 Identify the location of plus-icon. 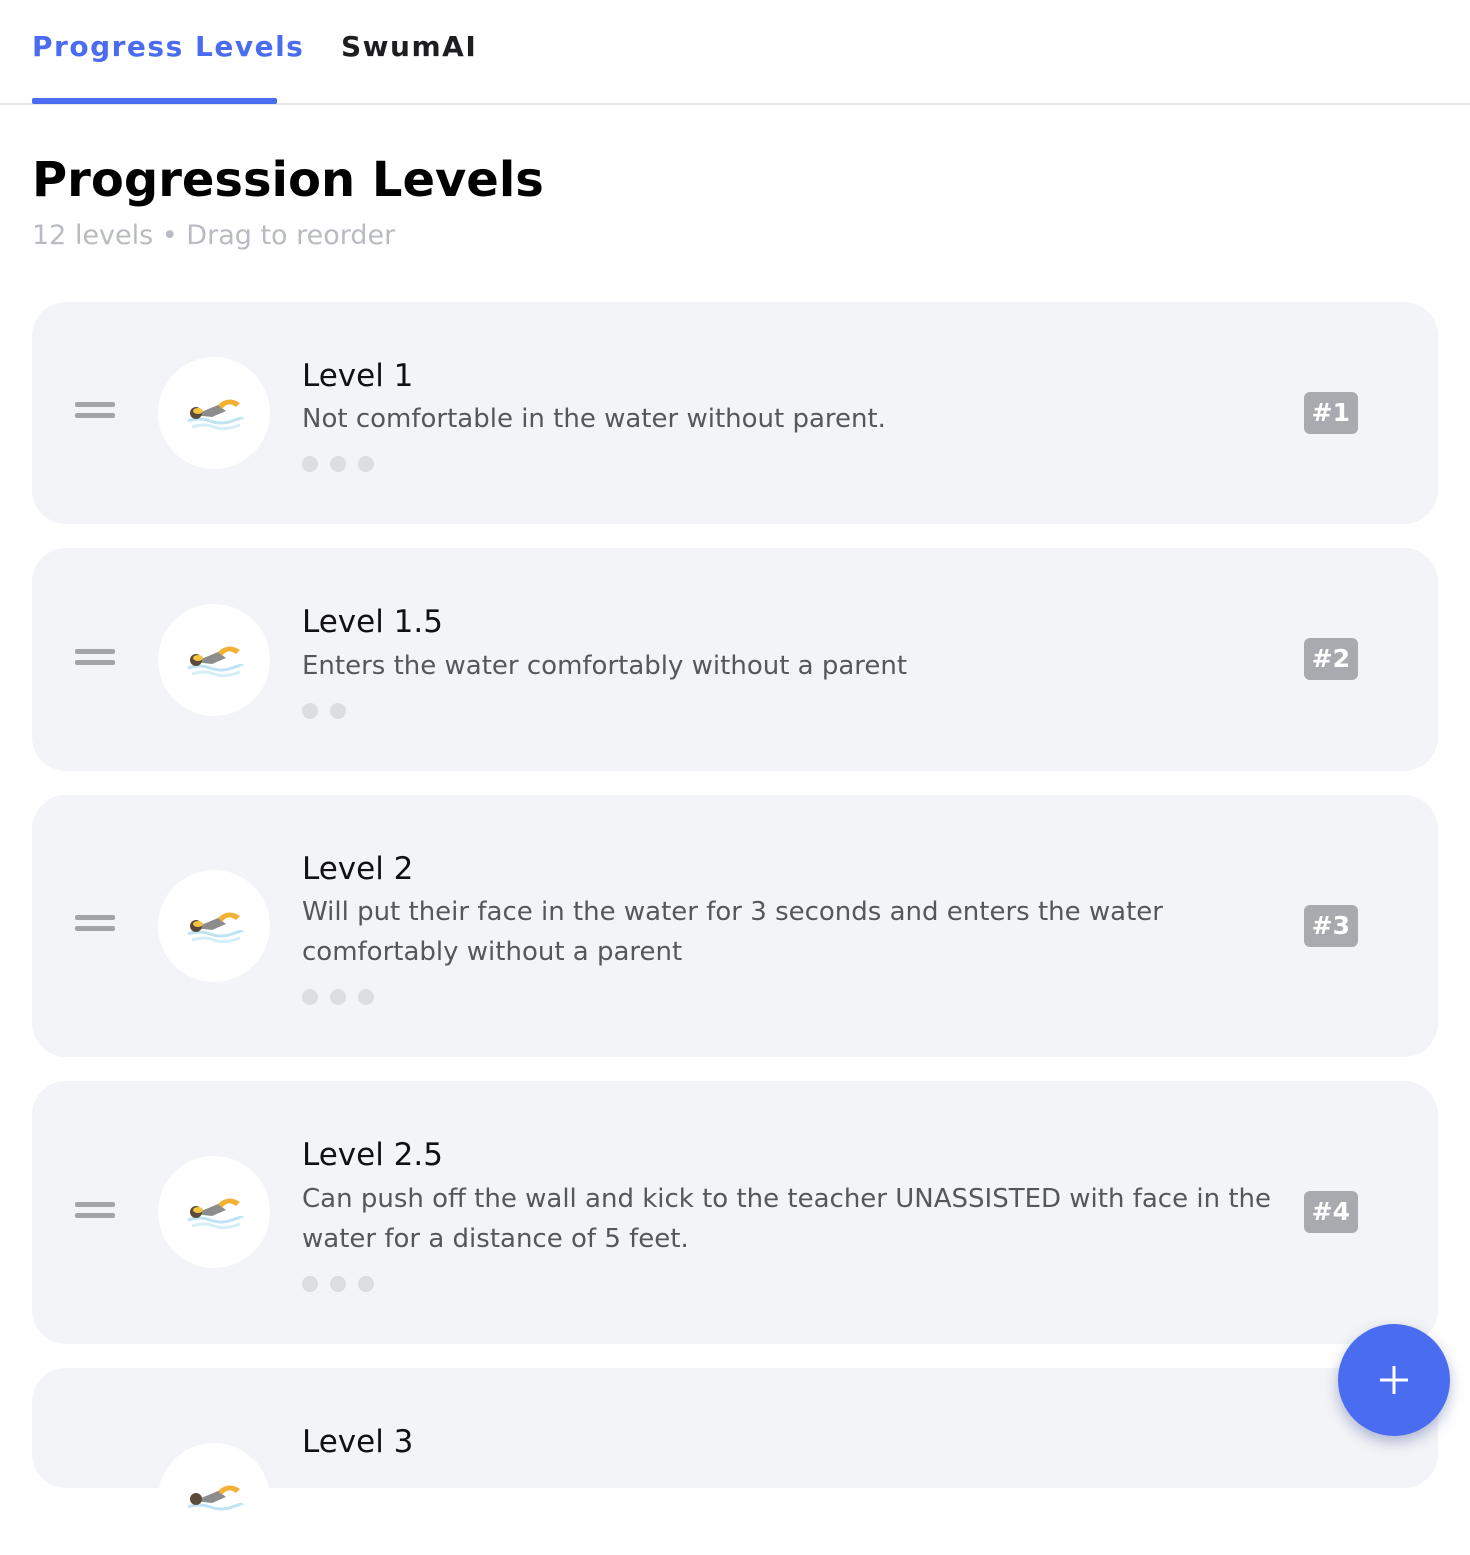
(1394, 1380).